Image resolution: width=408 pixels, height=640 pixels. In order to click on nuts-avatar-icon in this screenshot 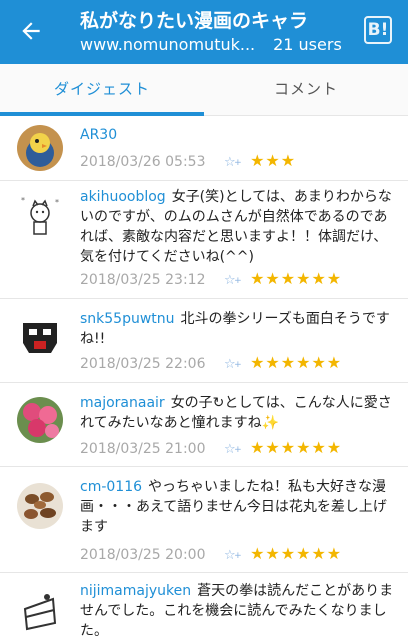, I will do `click(40, 506)`.